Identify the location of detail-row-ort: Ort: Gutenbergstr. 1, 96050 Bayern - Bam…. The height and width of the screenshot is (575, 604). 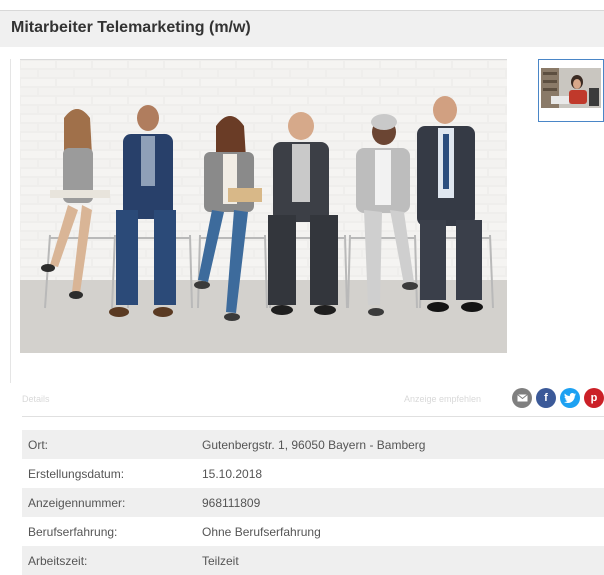
(313, 444).